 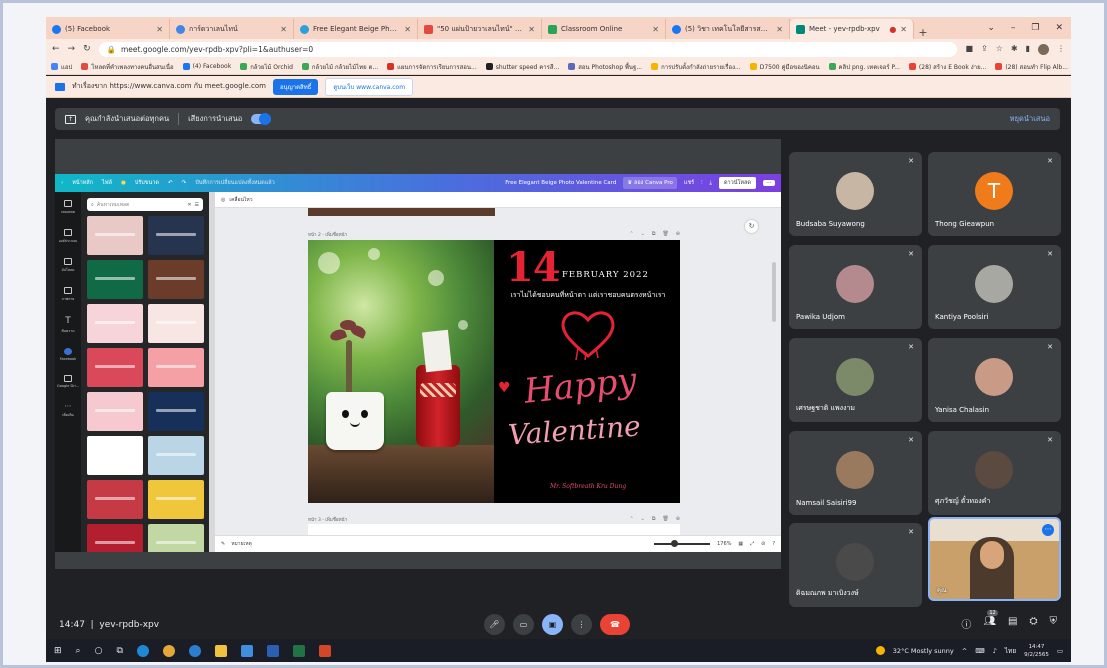 I want to click on participant-tile: ✕ ดิฉมณภพ มาเบิงวงษ์, so click(x=855, y=565).